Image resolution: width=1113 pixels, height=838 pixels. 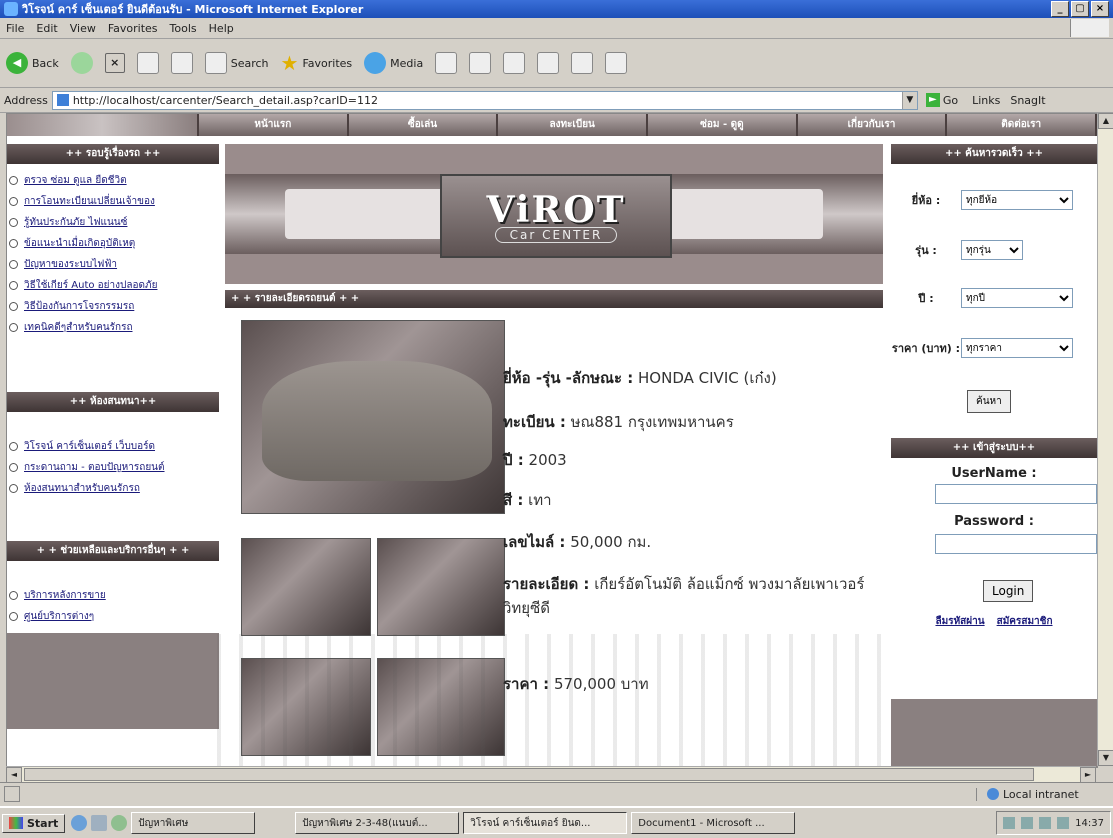 I want to click on history-button, so click(x=446, y=63).